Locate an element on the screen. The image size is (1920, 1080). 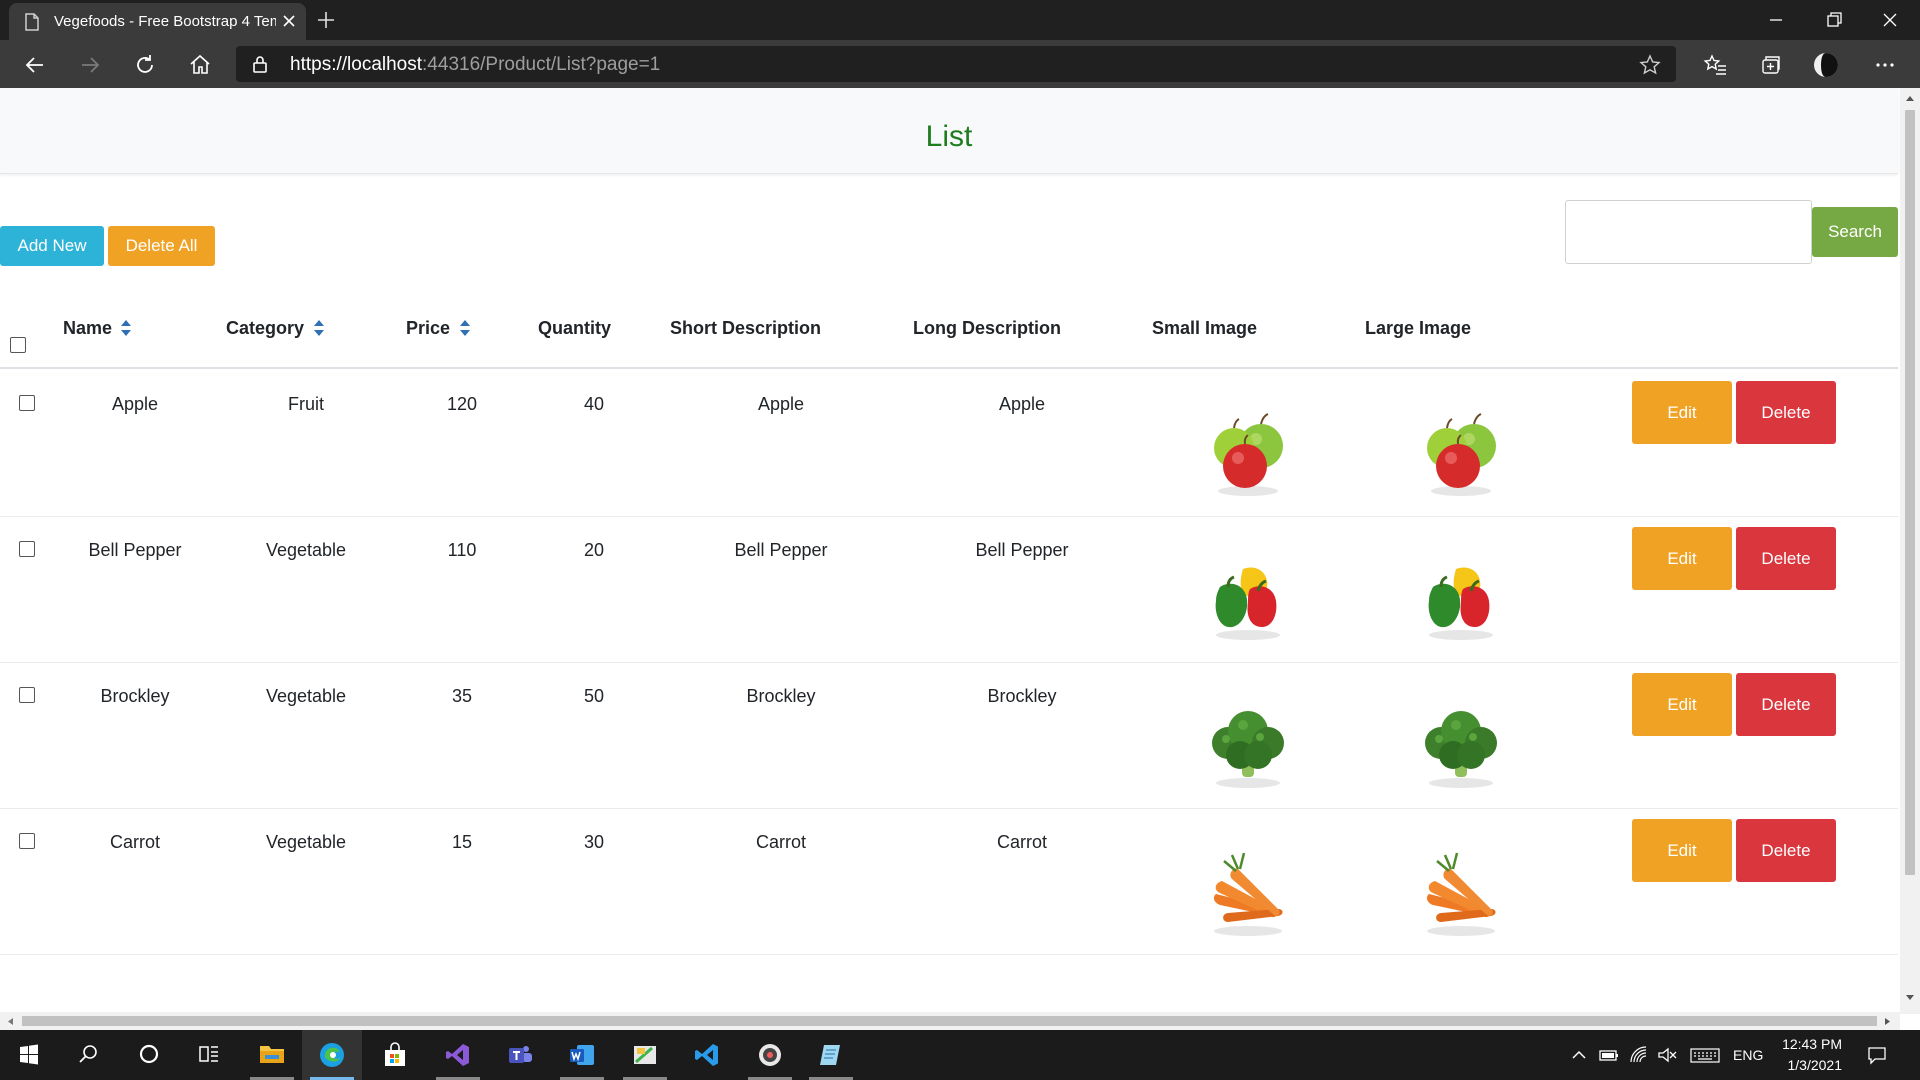
wifi-icon is located at coordinates (1639, 1055).